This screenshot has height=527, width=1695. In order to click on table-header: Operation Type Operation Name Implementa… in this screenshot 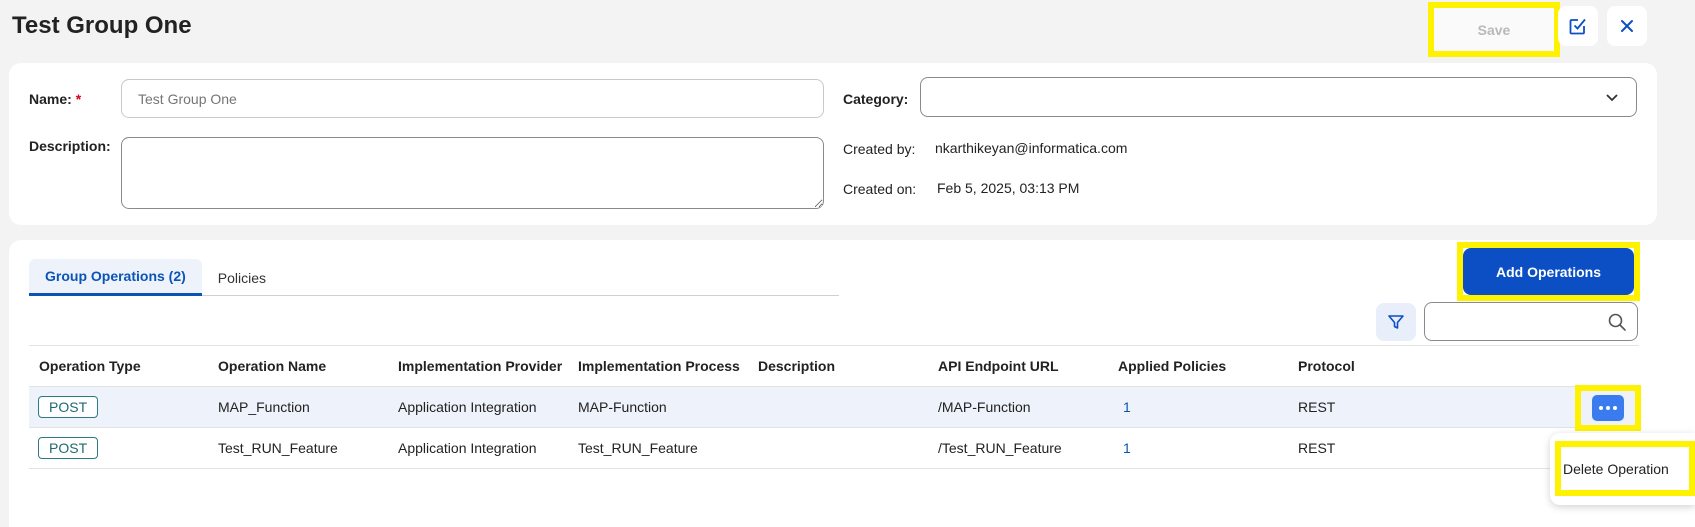, I will do `click(834, 366)`.